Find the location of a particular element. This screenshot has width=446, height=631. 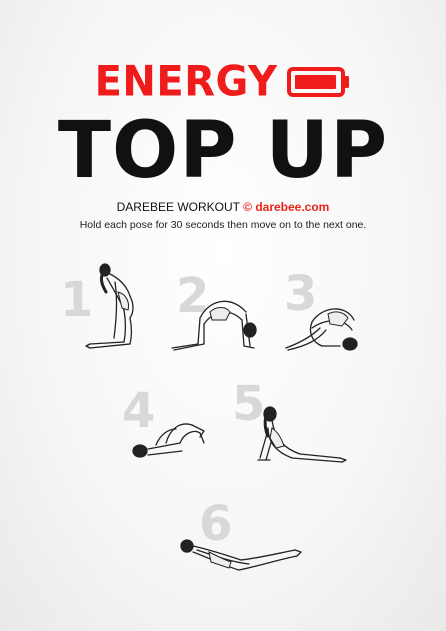

pose-3: 3 is located at coordinates (327, 312).